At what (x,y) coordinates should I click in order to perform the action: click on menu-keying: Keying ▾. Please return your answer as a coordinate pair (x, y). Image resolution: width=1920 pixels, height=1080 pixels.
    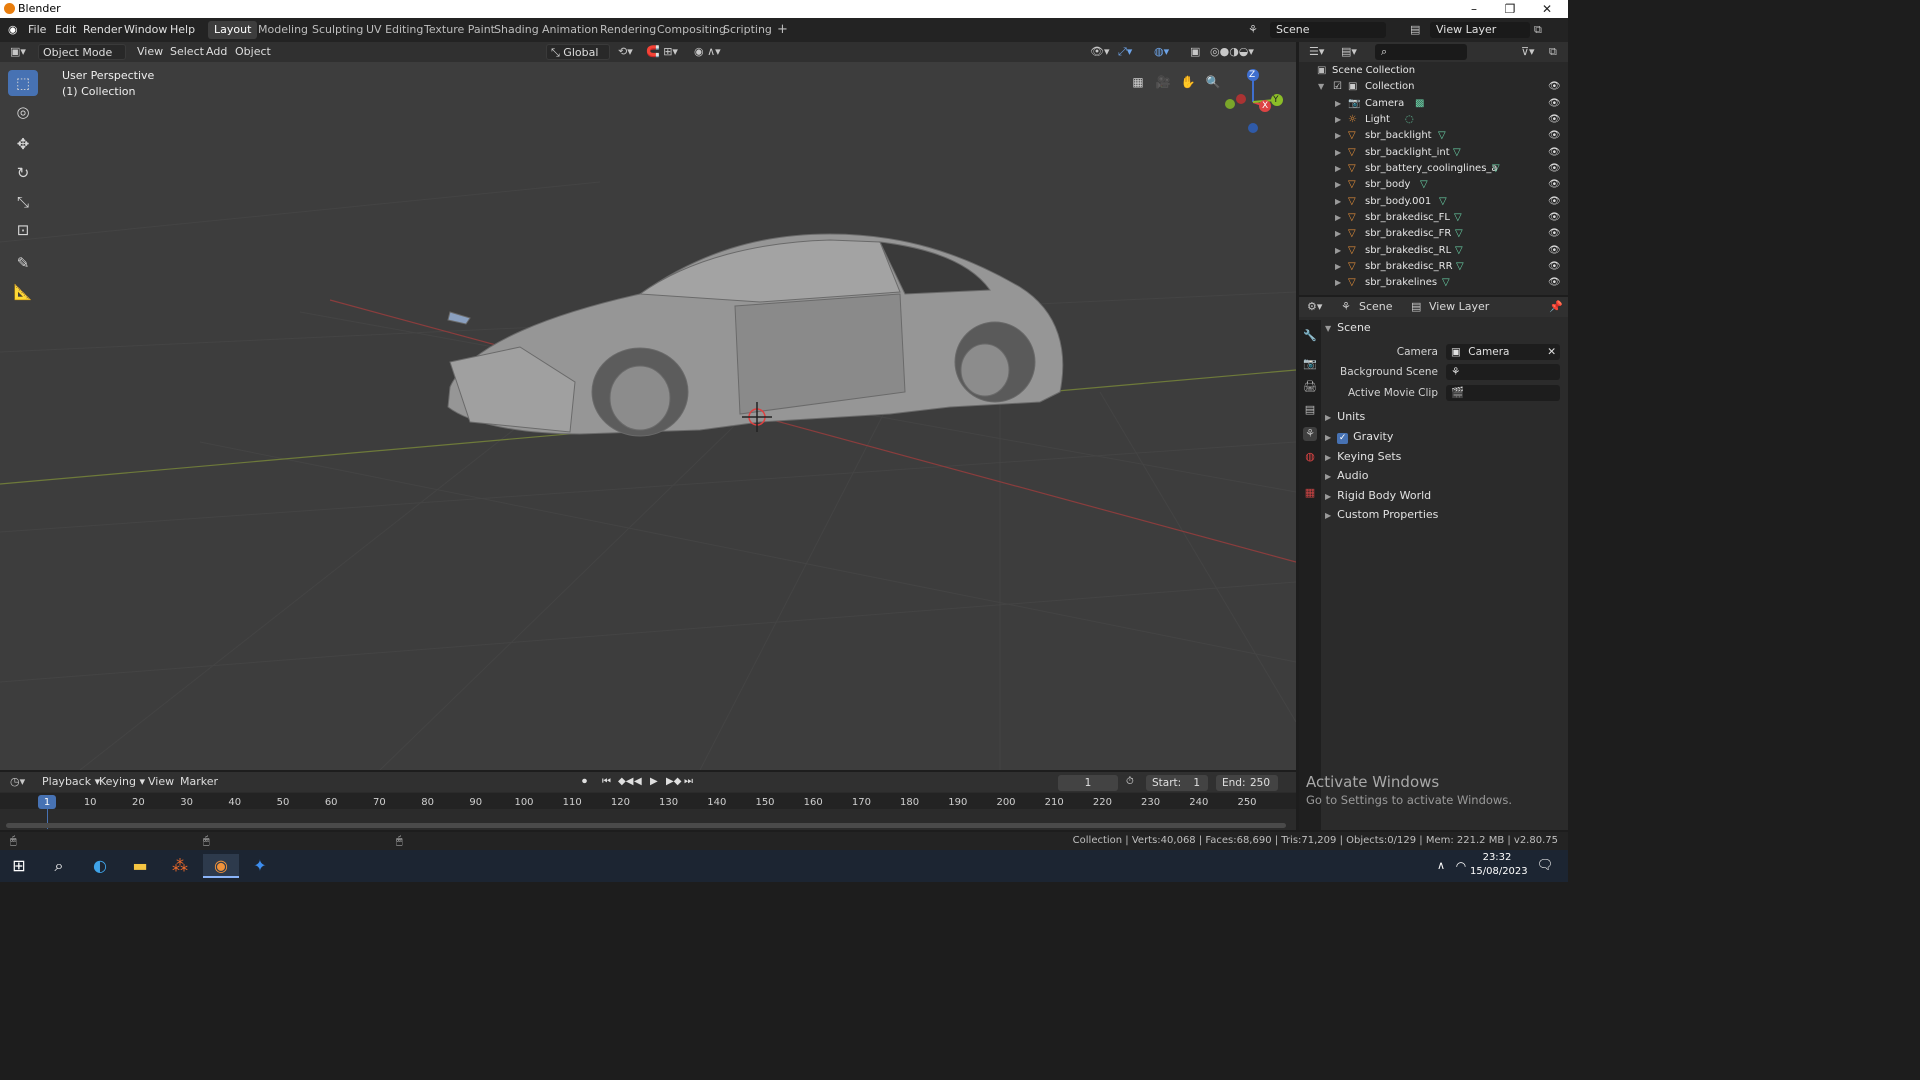
    Looking at the image, I should click on (122, 782).